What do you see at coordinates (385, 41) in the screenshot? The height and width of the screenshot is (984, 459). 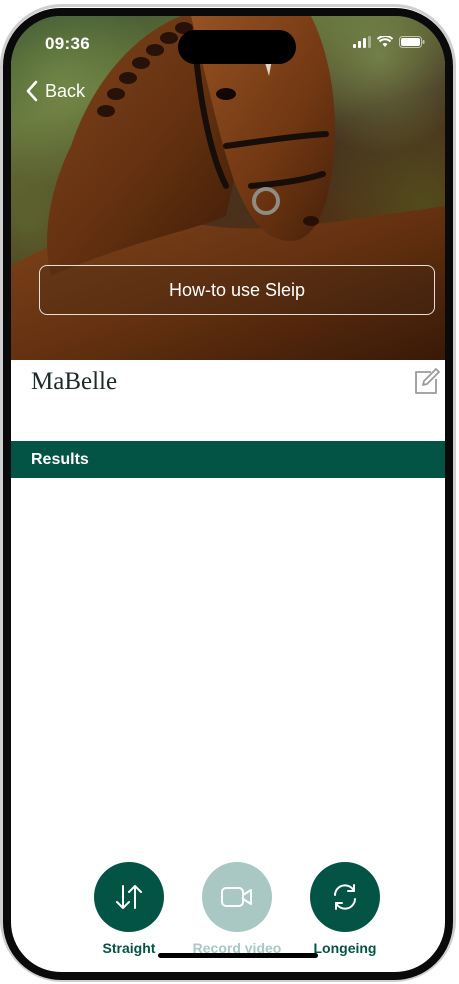 I see `wifi-icon` at bounding box center [385, 41].